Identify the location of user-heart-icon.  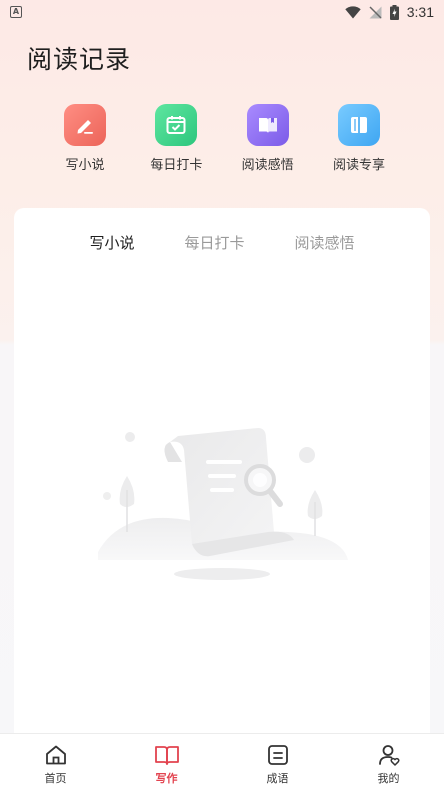
(389, 755).